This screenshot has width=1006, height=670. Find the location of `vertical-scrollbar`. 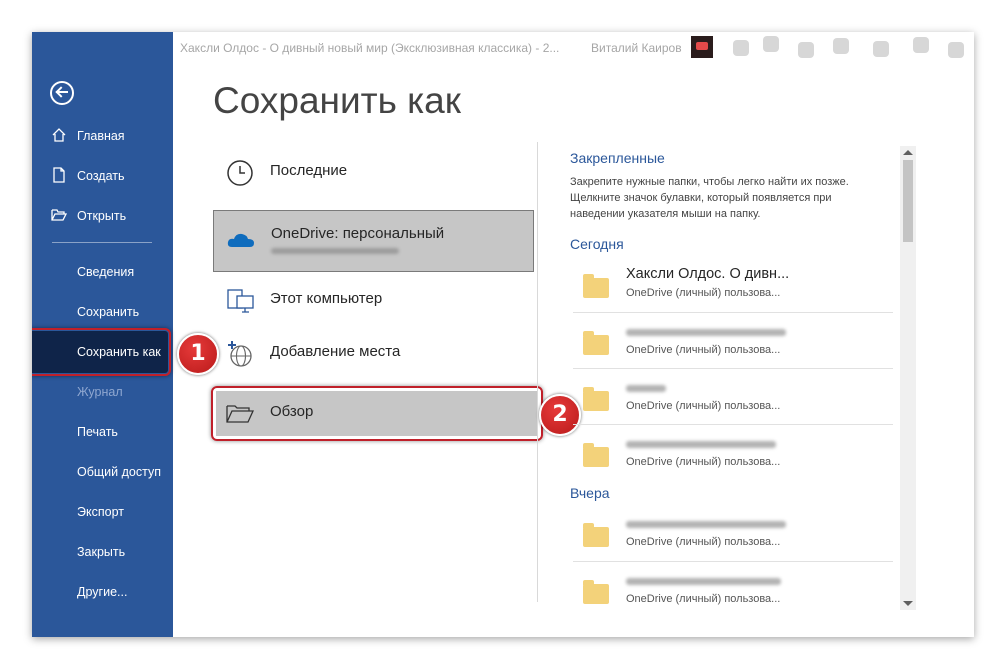

vertical-scrollbar is located at coordinates (908, 378).